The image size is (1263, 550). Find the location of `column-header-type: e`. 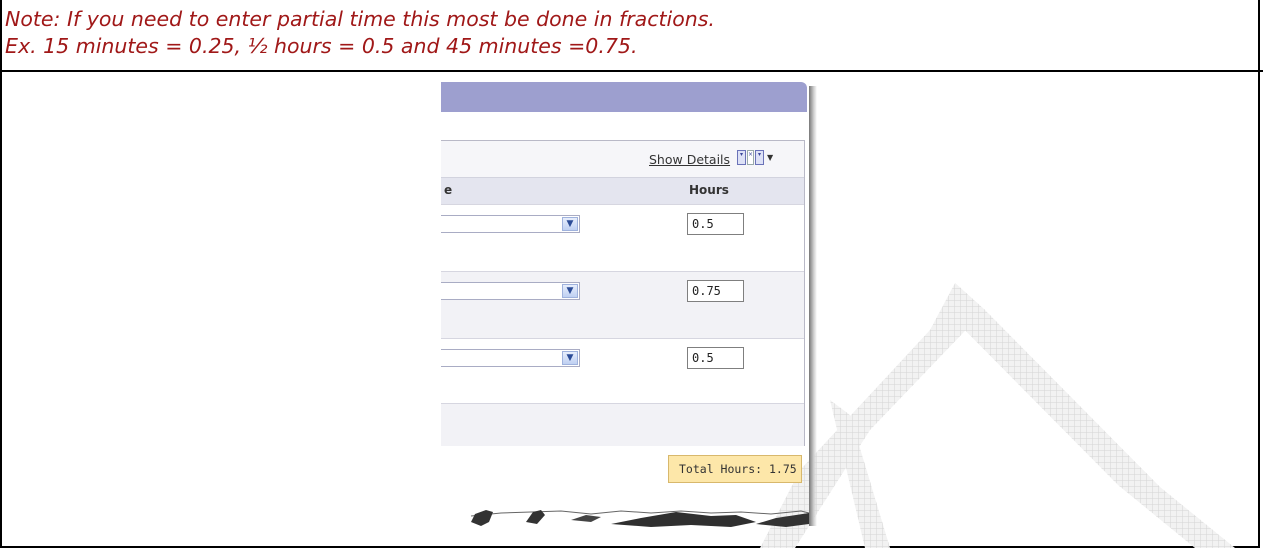

column-header-type: e is located at coordinates (448, 190).